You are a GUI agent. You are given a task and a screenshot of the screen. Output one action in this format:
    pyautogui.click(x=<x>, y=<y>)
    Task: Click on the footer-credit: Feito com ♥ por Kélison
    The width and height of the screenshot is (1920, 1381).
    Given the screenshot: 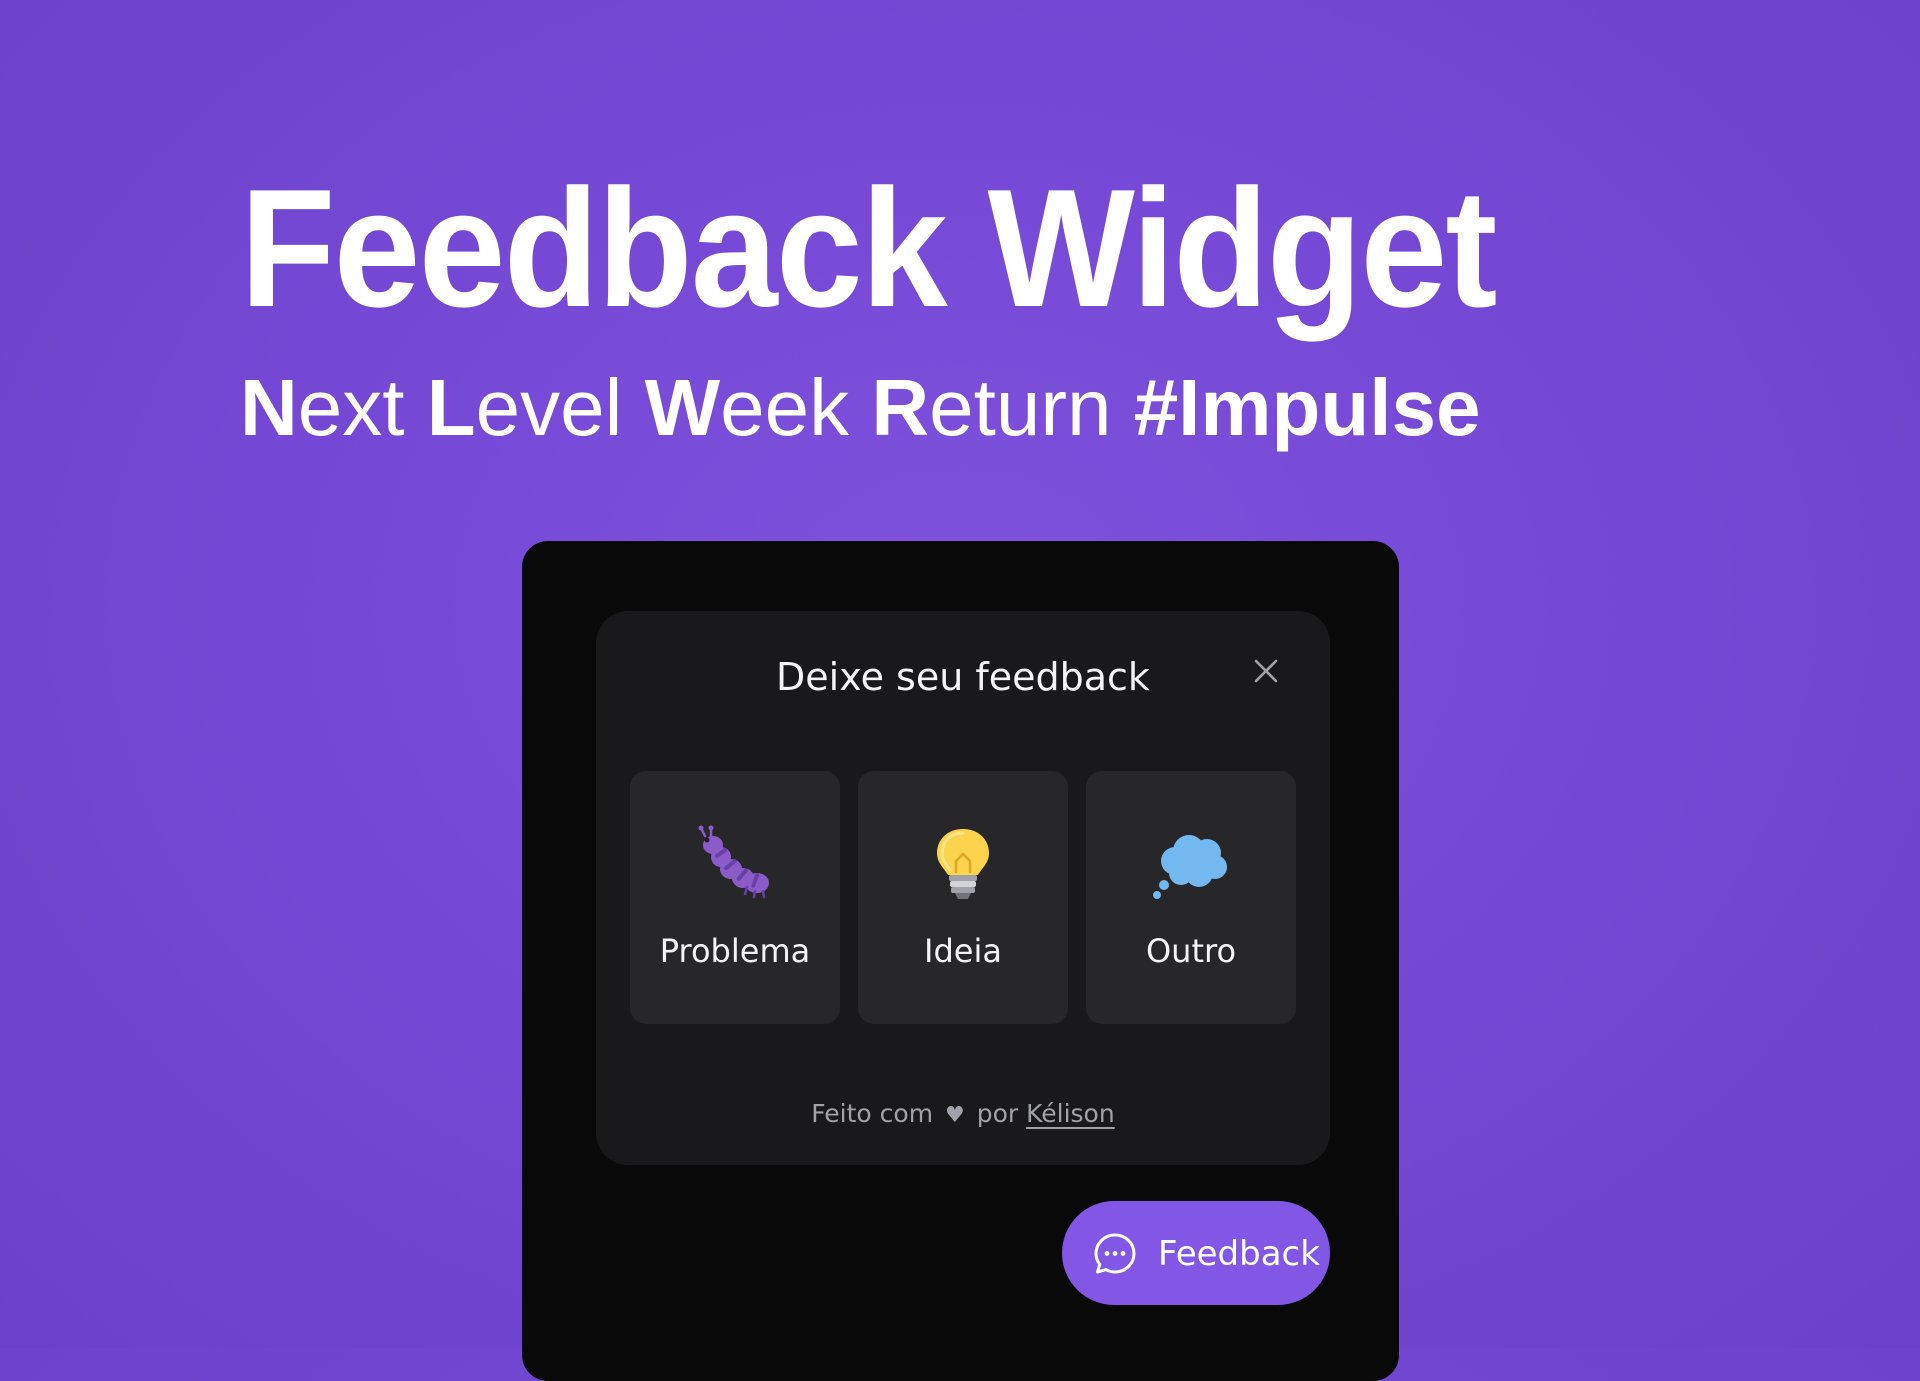 What is the action you would take?
    pyautogui.click(x=963, y=1115)
    